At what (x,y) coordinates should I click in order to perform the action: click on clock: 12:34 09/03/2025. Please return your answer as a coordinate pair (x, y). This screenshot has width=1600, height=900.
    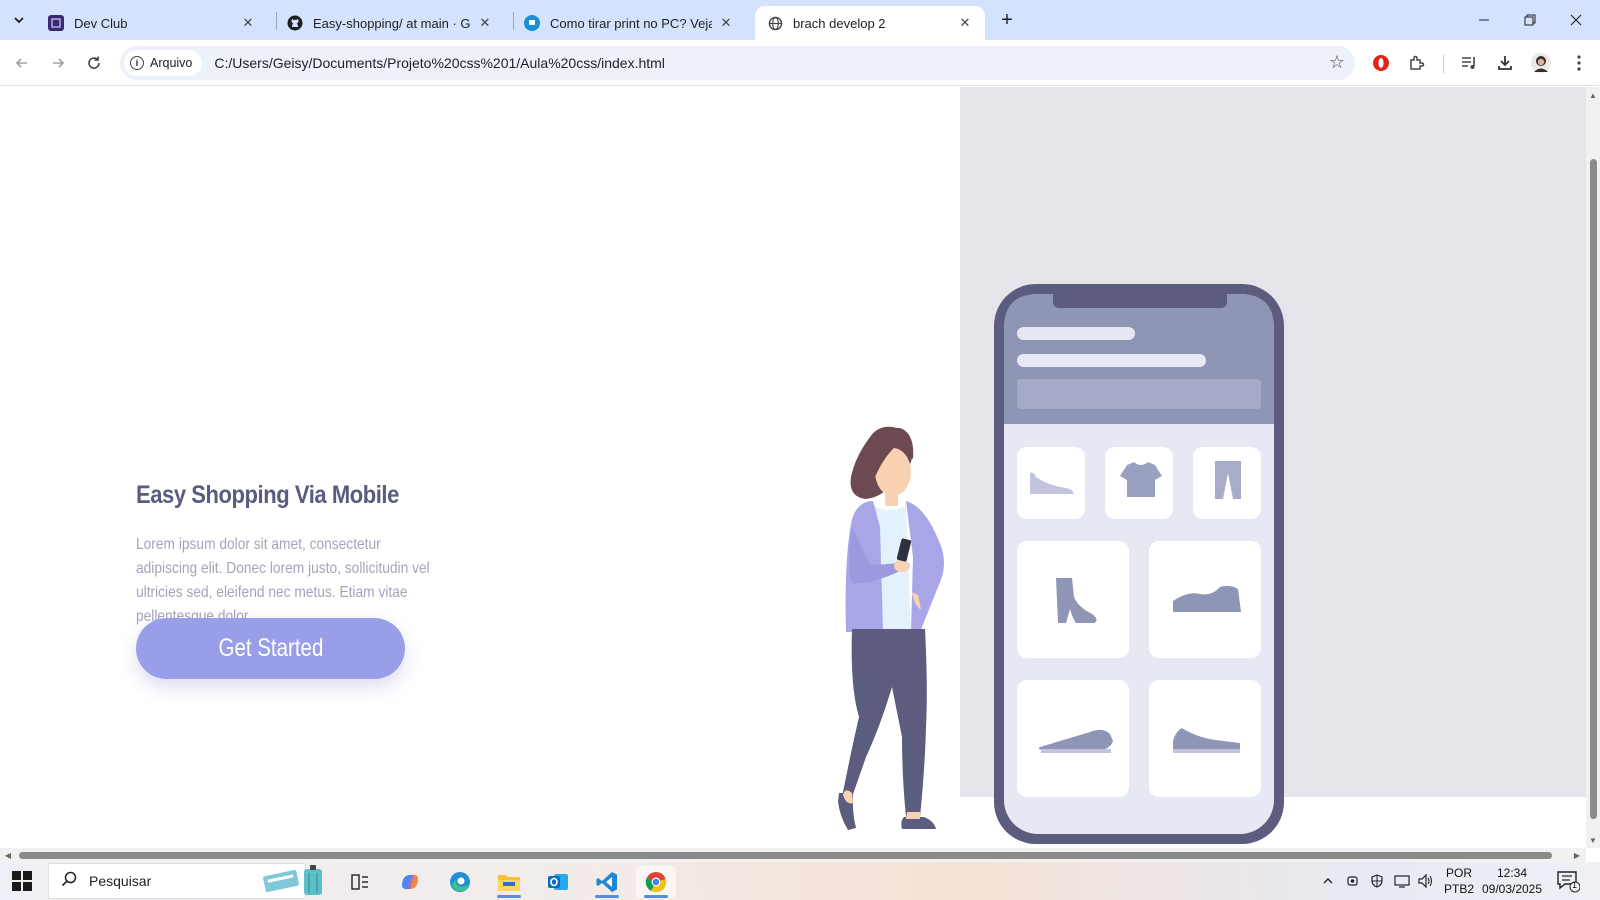
    Looking at the image, I should click on (1512, 881).